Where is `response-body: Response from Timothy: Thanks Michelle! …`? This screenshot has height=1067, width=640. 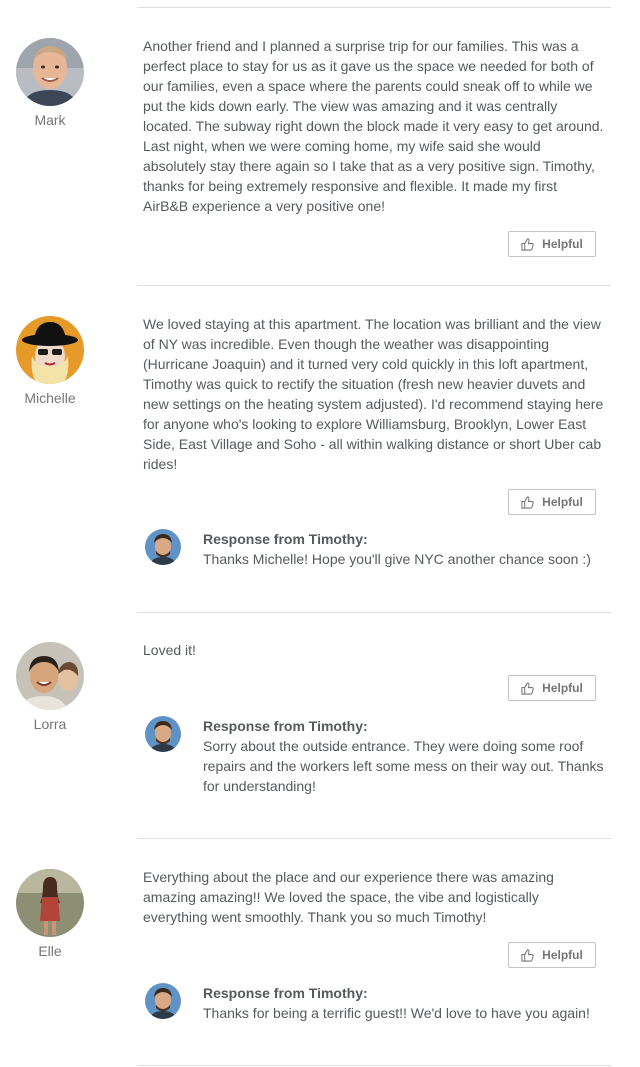 response-body: Response from Timothy: Thanks Michelle! … is located at coordinates (408, 549).